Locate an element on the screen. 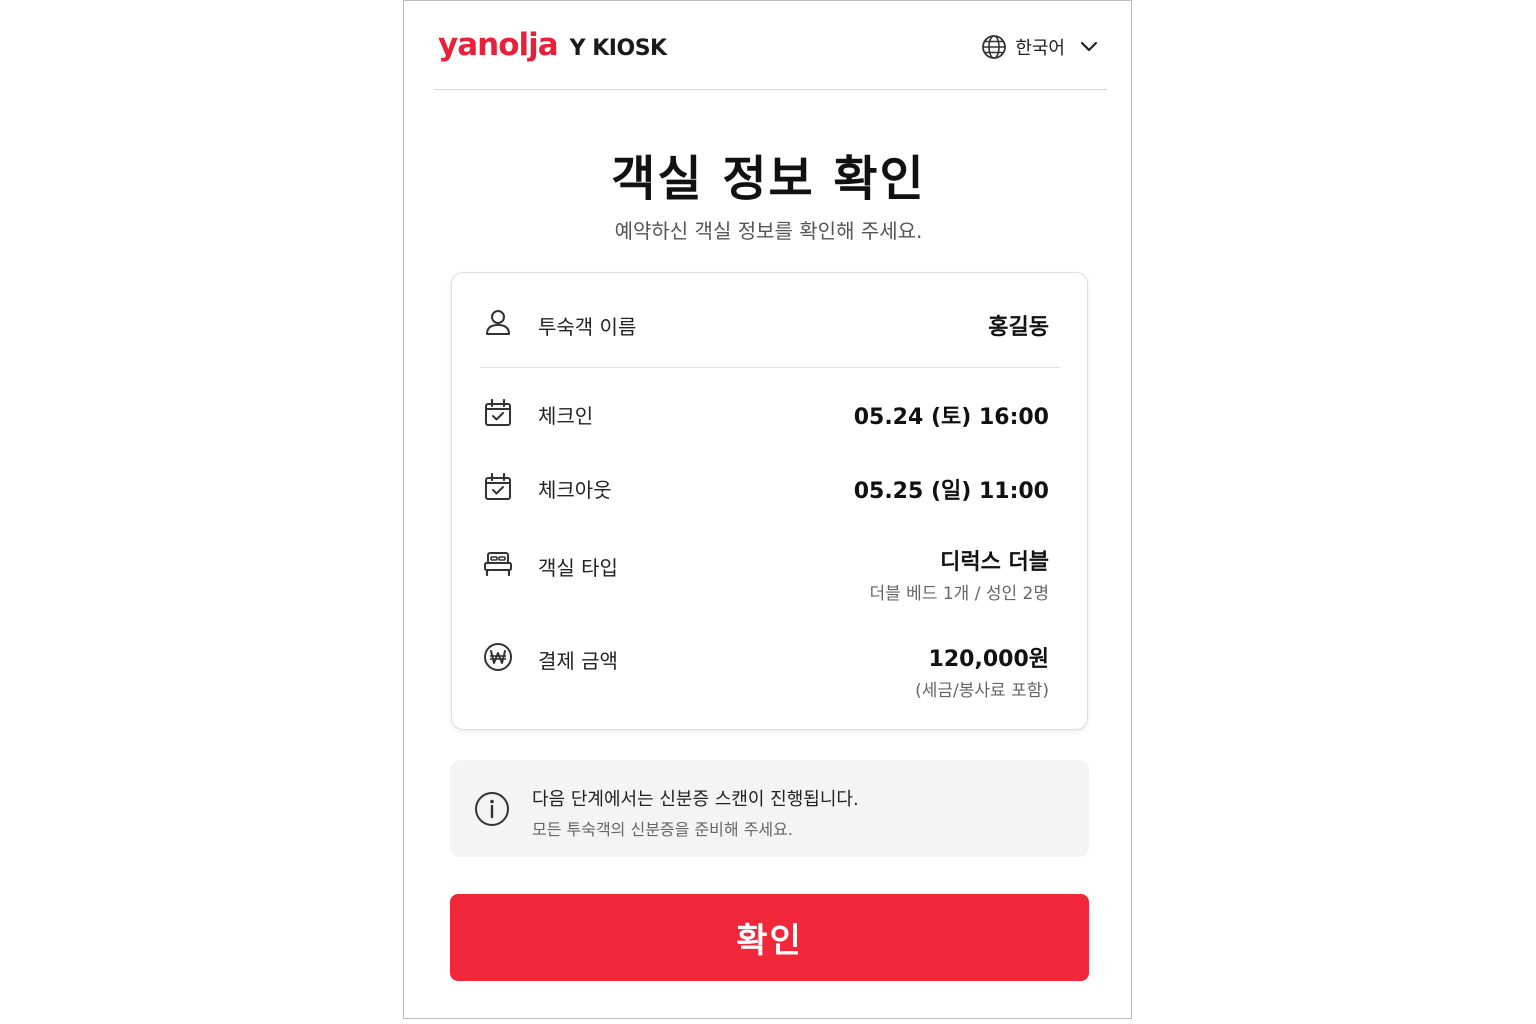  check-out-row: 체크아웃 05.25 (일) 11:00 is located at coordinates (770, 479).